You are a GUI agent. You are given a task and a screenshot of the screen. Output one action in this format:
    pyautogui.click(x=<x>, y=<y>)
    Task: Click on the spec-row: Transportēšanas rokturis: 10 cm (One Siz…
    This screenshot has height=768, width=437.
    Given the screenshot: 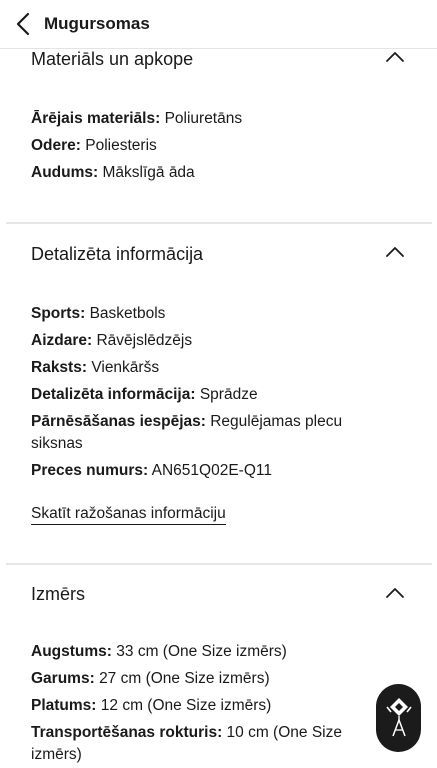 What is the action you would take?
    pyautogui.click(x=196, y=744)
    